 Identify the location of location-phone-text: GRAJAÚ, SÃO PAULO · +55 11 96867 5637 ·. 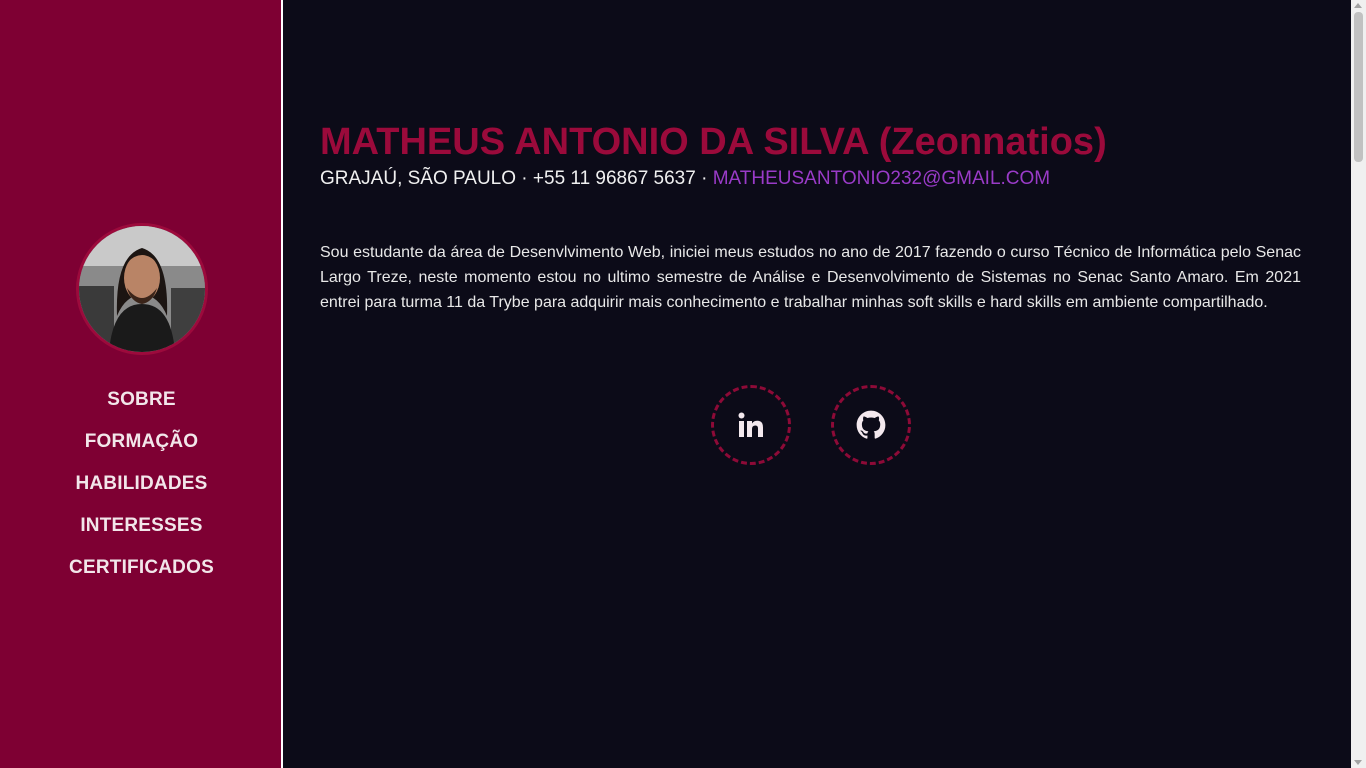
(516, 178).